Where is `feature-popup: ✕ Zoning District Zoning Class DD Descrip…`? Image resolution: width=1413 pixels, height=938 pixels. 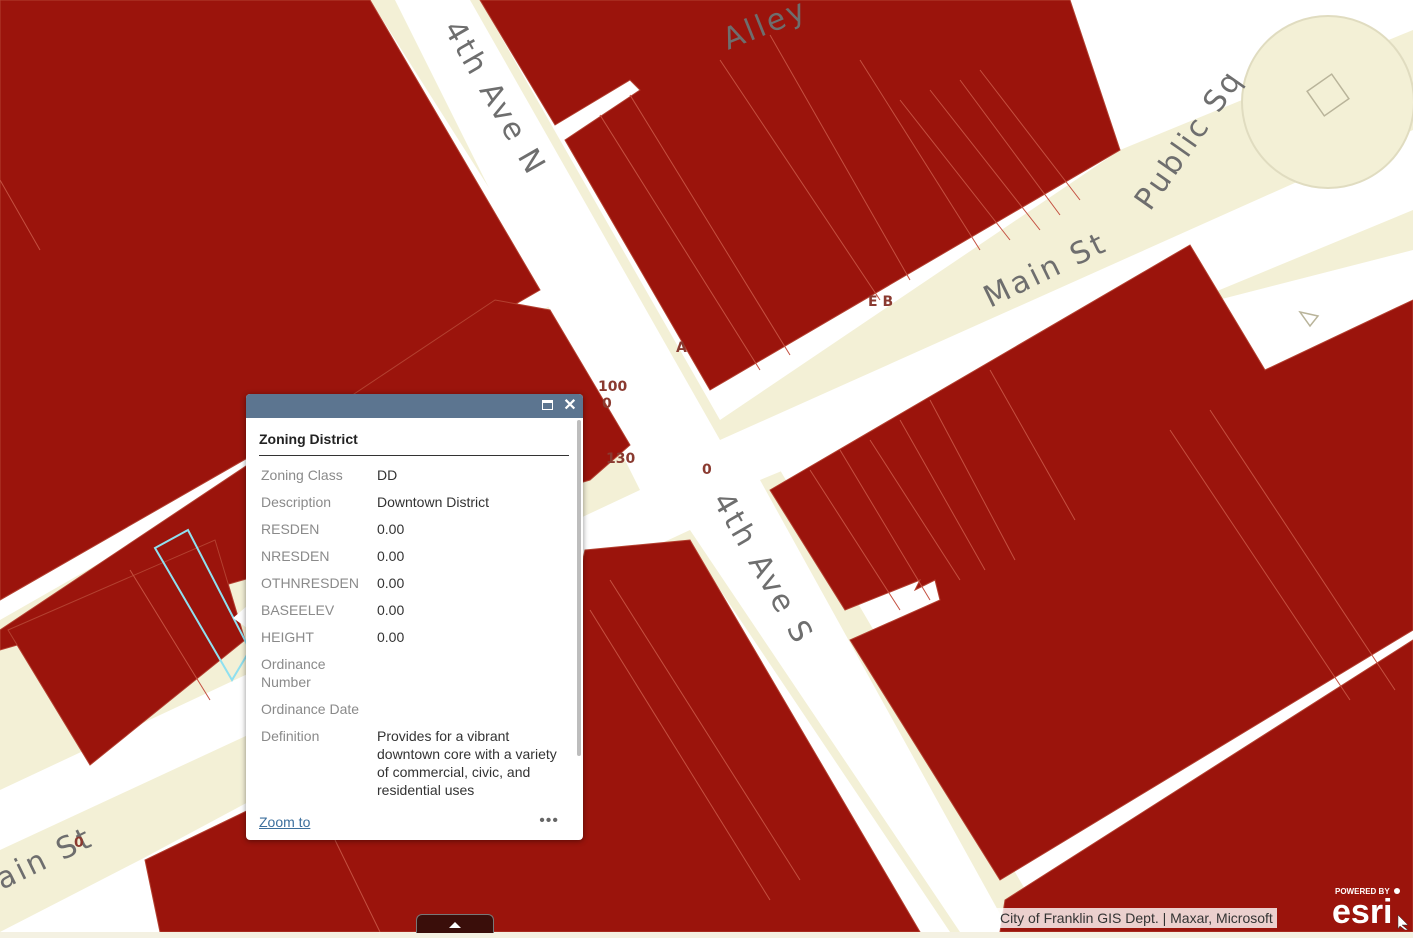 feature-popup: ✕ Zoning District Zoning Class DD Descrip… is located at coordinates (414, 617).